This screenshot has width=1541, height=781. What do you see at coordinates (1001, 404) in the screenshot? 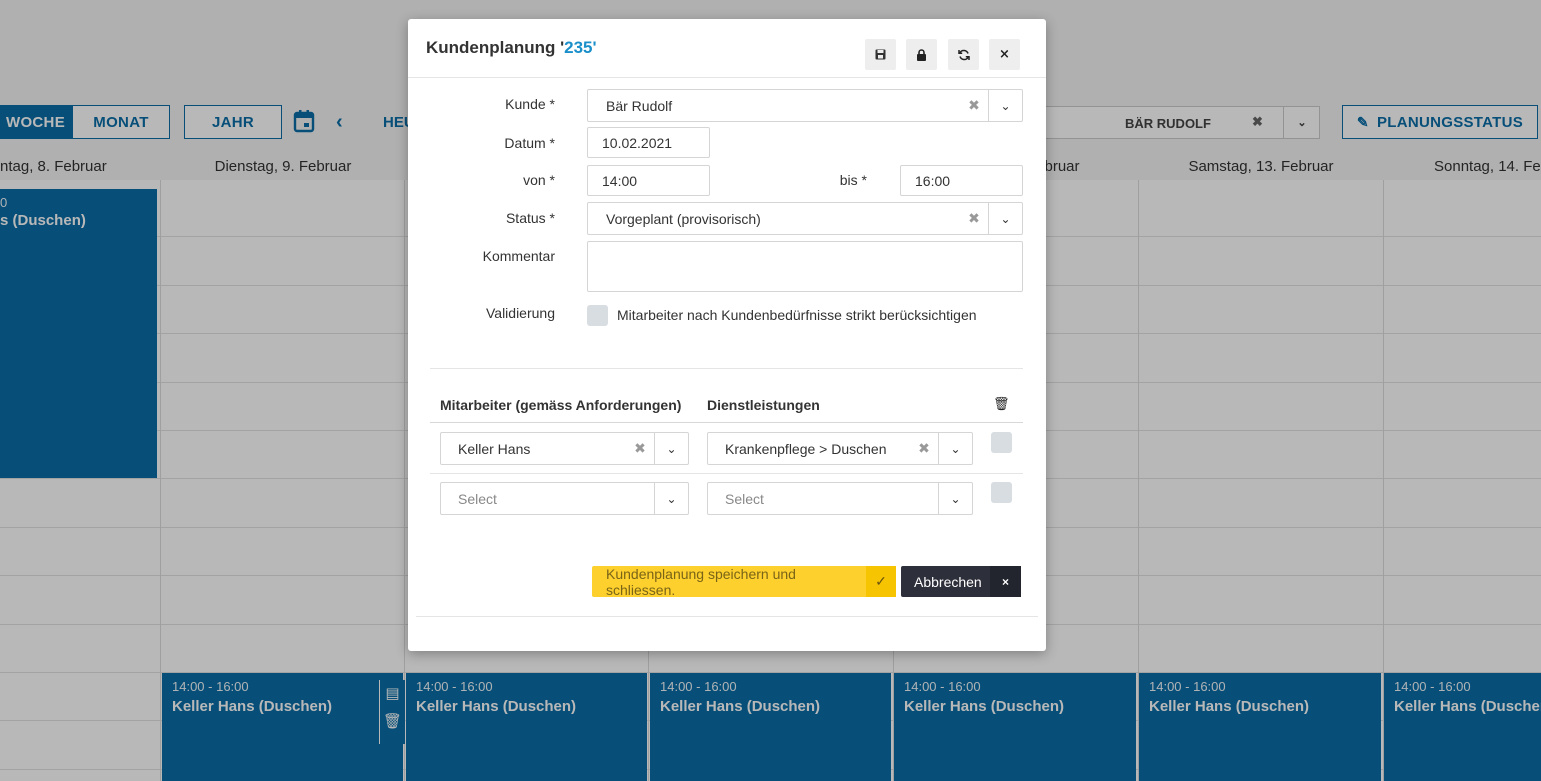
I see `trash-icon: 🗑` at bounding box center [1001, 404].